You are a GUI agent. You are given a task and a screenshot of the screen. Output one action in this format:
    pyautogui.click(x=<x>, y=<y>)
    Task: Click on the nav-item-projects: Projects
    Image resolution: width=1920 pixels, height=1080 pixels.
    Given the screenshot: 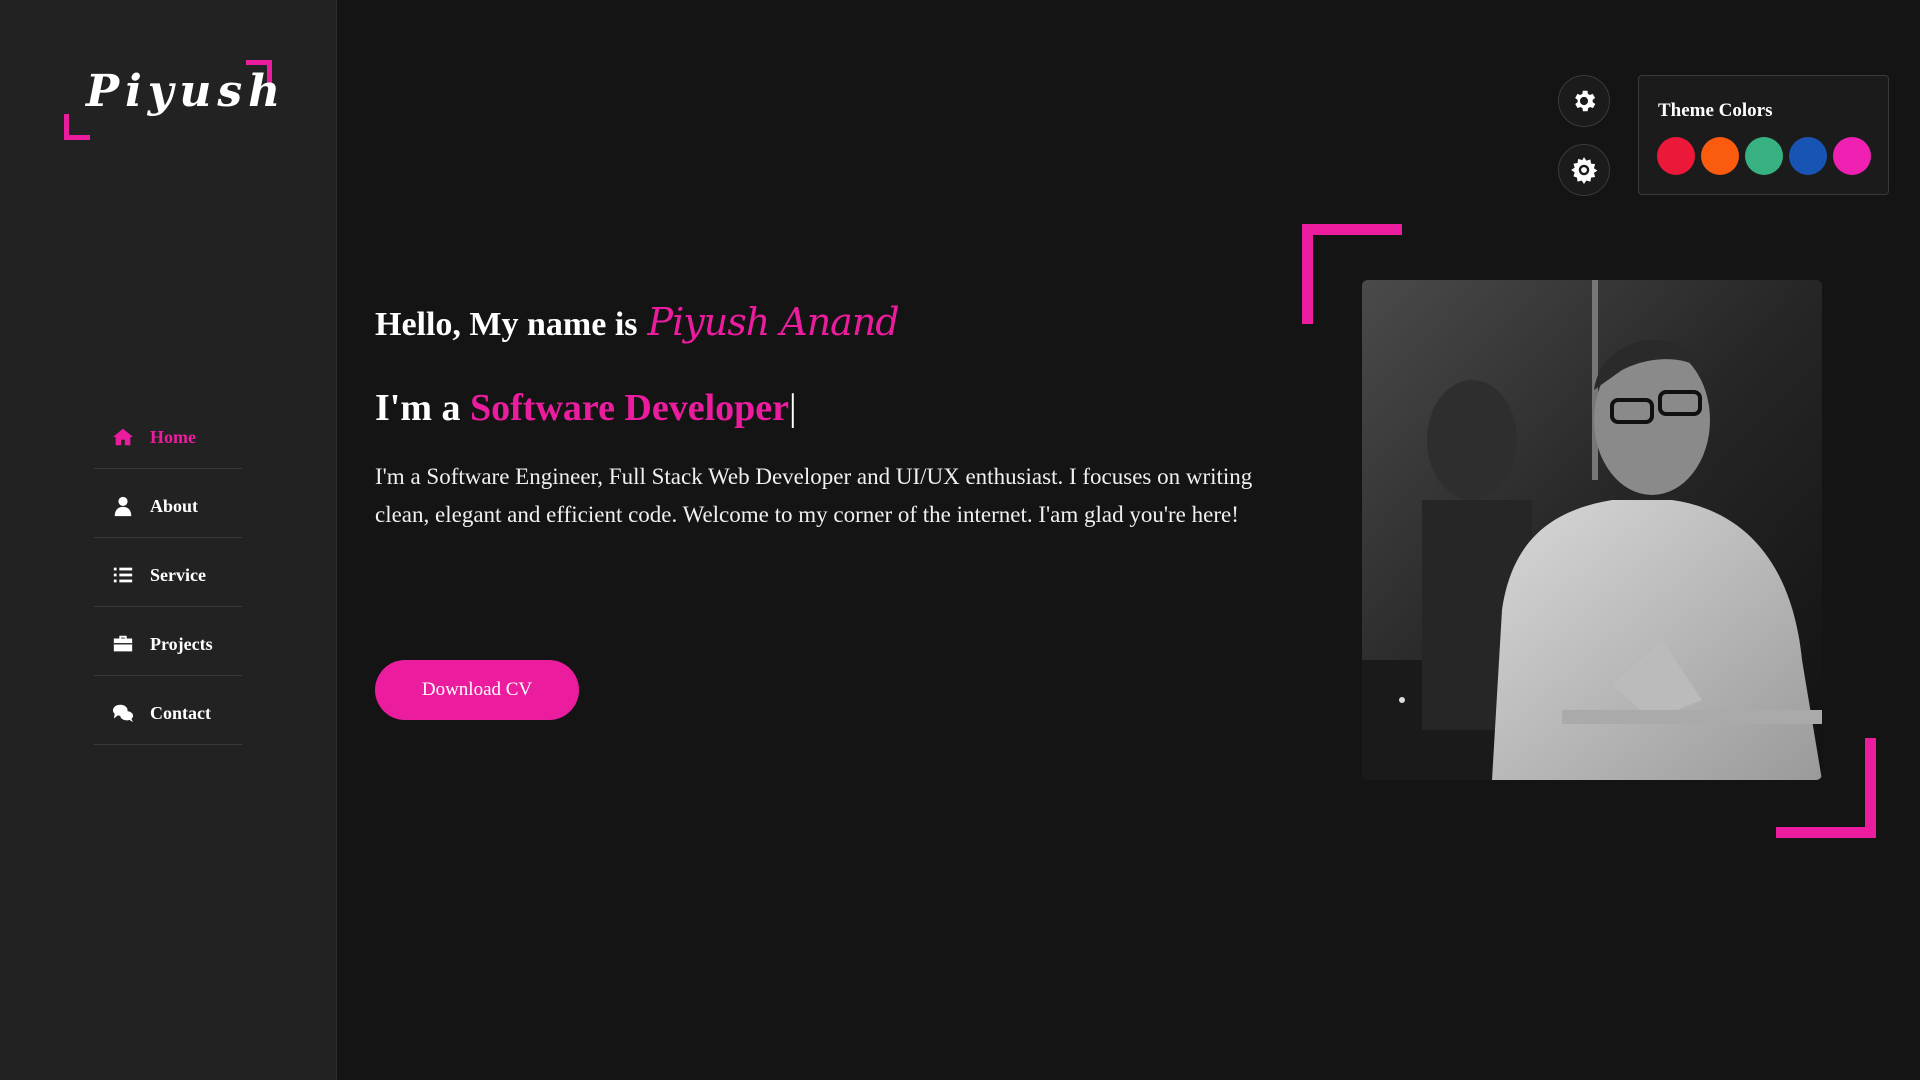 What is the action you would take?
    pyautogui.click(x=168, y=641)
    